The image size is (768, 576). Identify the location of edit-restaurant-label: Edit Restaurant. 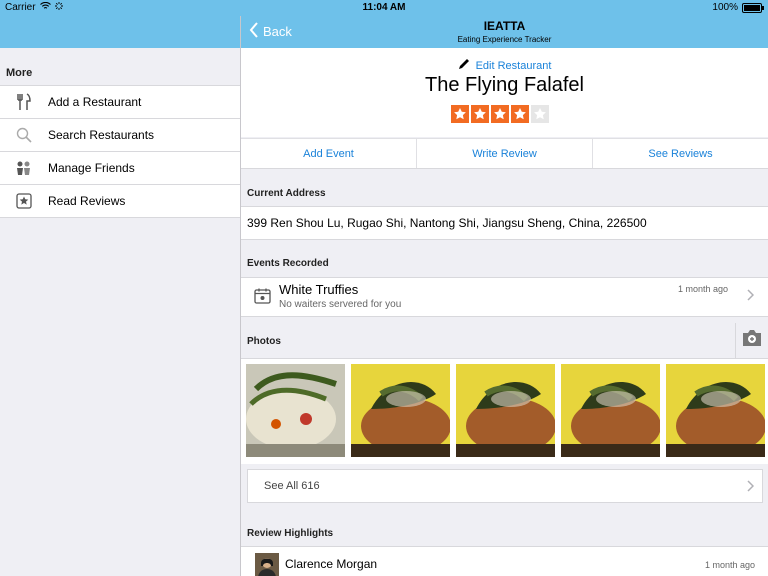
(513, 65).